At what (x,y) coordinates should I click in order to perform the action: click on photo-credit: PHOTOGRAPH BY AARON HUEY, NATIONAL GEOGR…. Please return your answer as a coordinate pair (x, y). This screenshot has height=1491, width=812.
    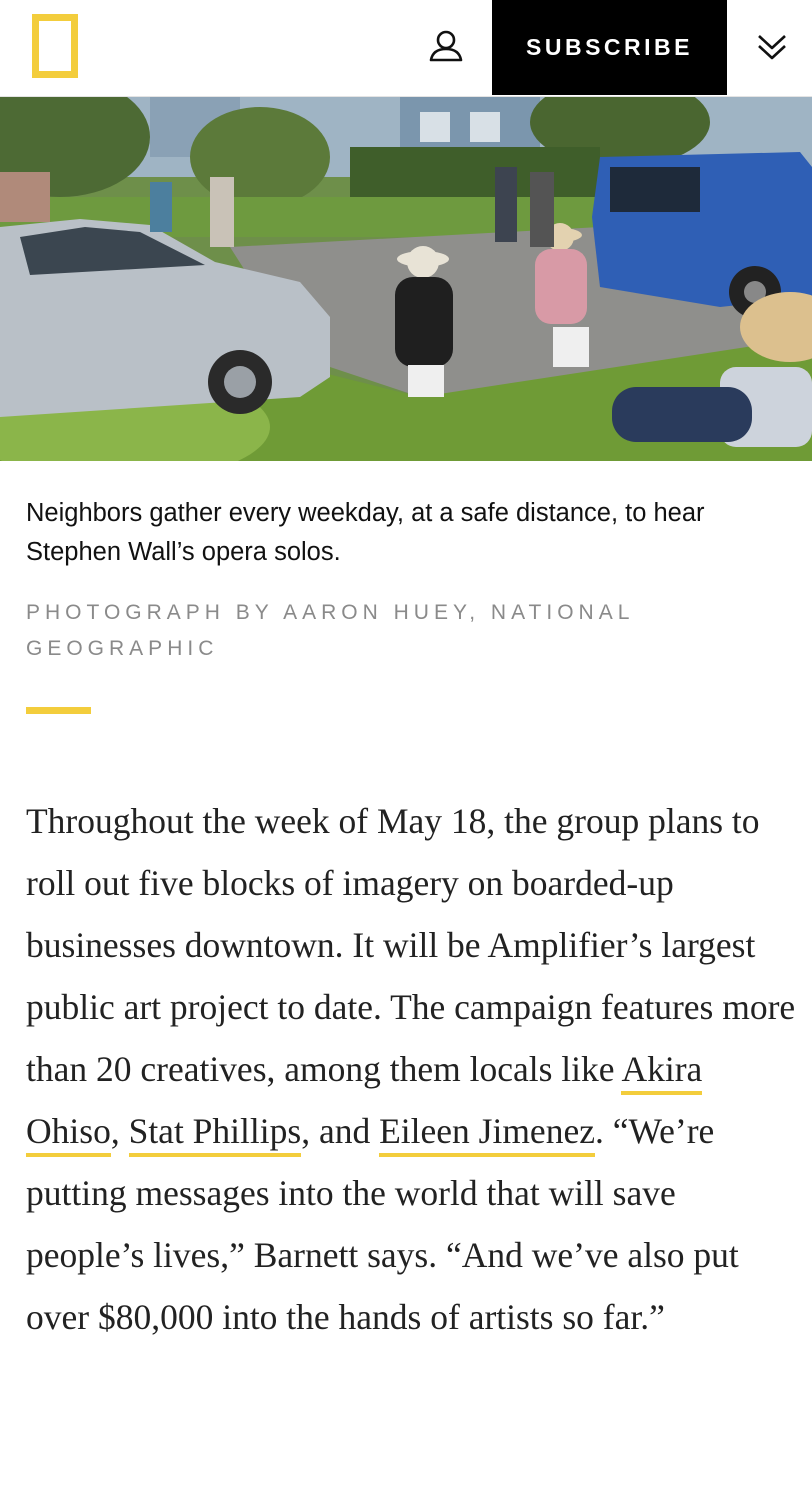
    Looking at the image, I should click on (330, 630).